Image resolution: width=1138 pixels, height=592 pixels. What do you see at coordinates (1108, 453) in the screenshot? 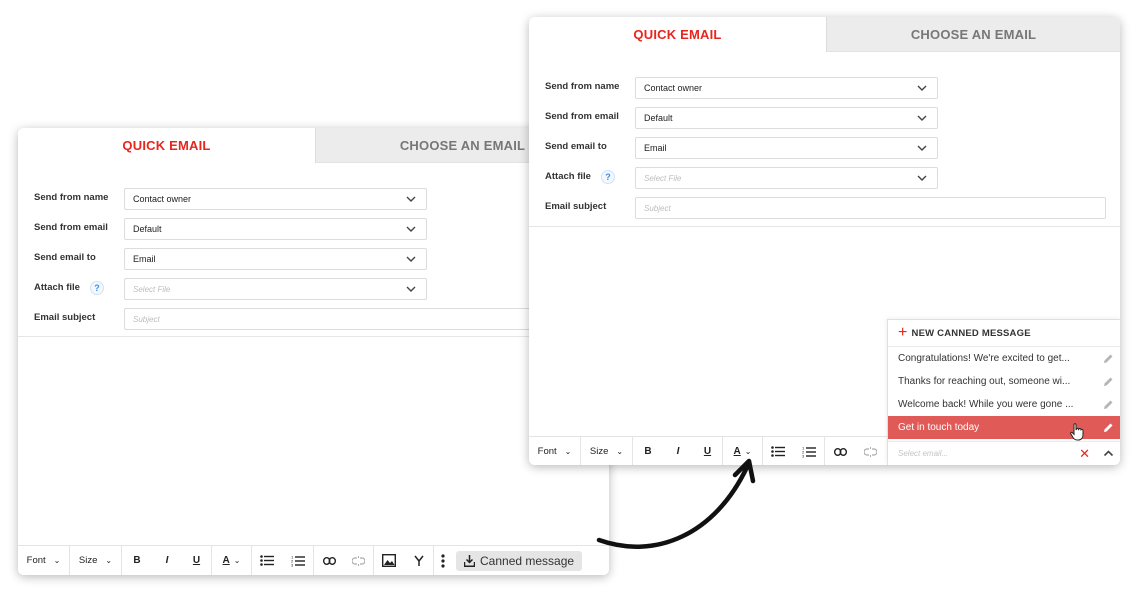
I see `chevron-up-icon` at bounding box center [1108, 453].